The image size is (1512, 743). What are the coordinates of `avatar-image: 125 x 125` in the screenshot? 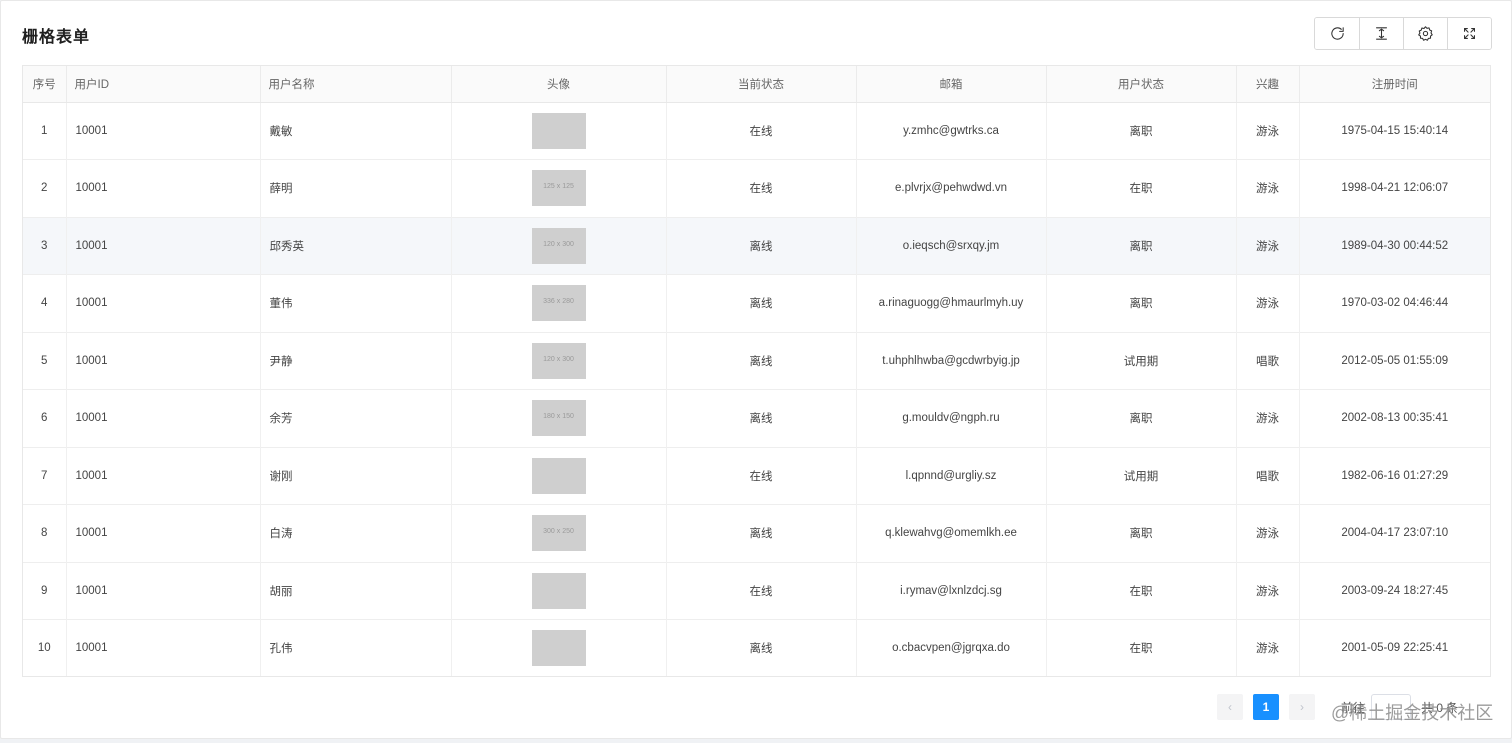 It's located at (558, 188).